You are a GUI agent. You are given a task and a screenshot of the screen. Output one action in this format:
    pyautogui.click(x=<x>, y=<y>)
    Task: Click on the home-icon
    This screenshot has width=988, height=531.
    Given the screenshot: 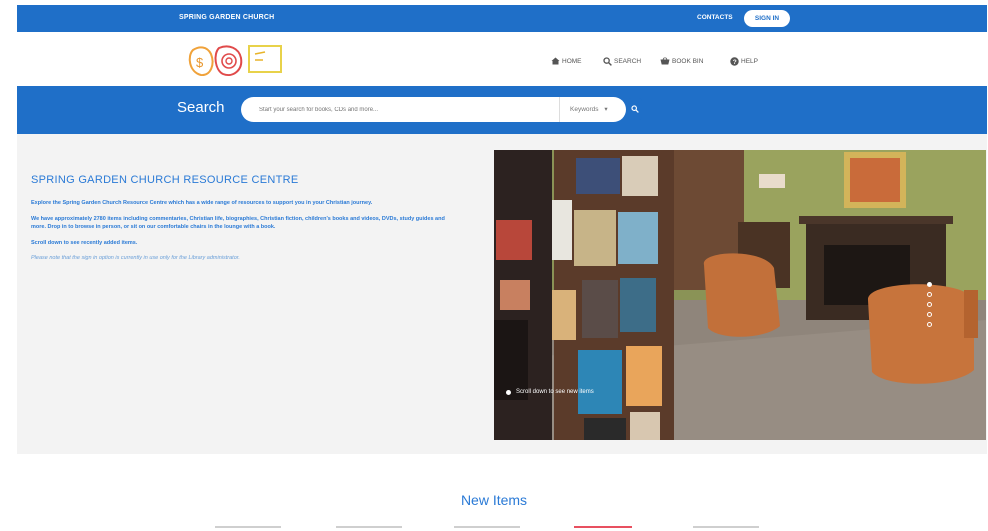 What is the action you would take?
    pyautogui.click(x=555, y=61)
    